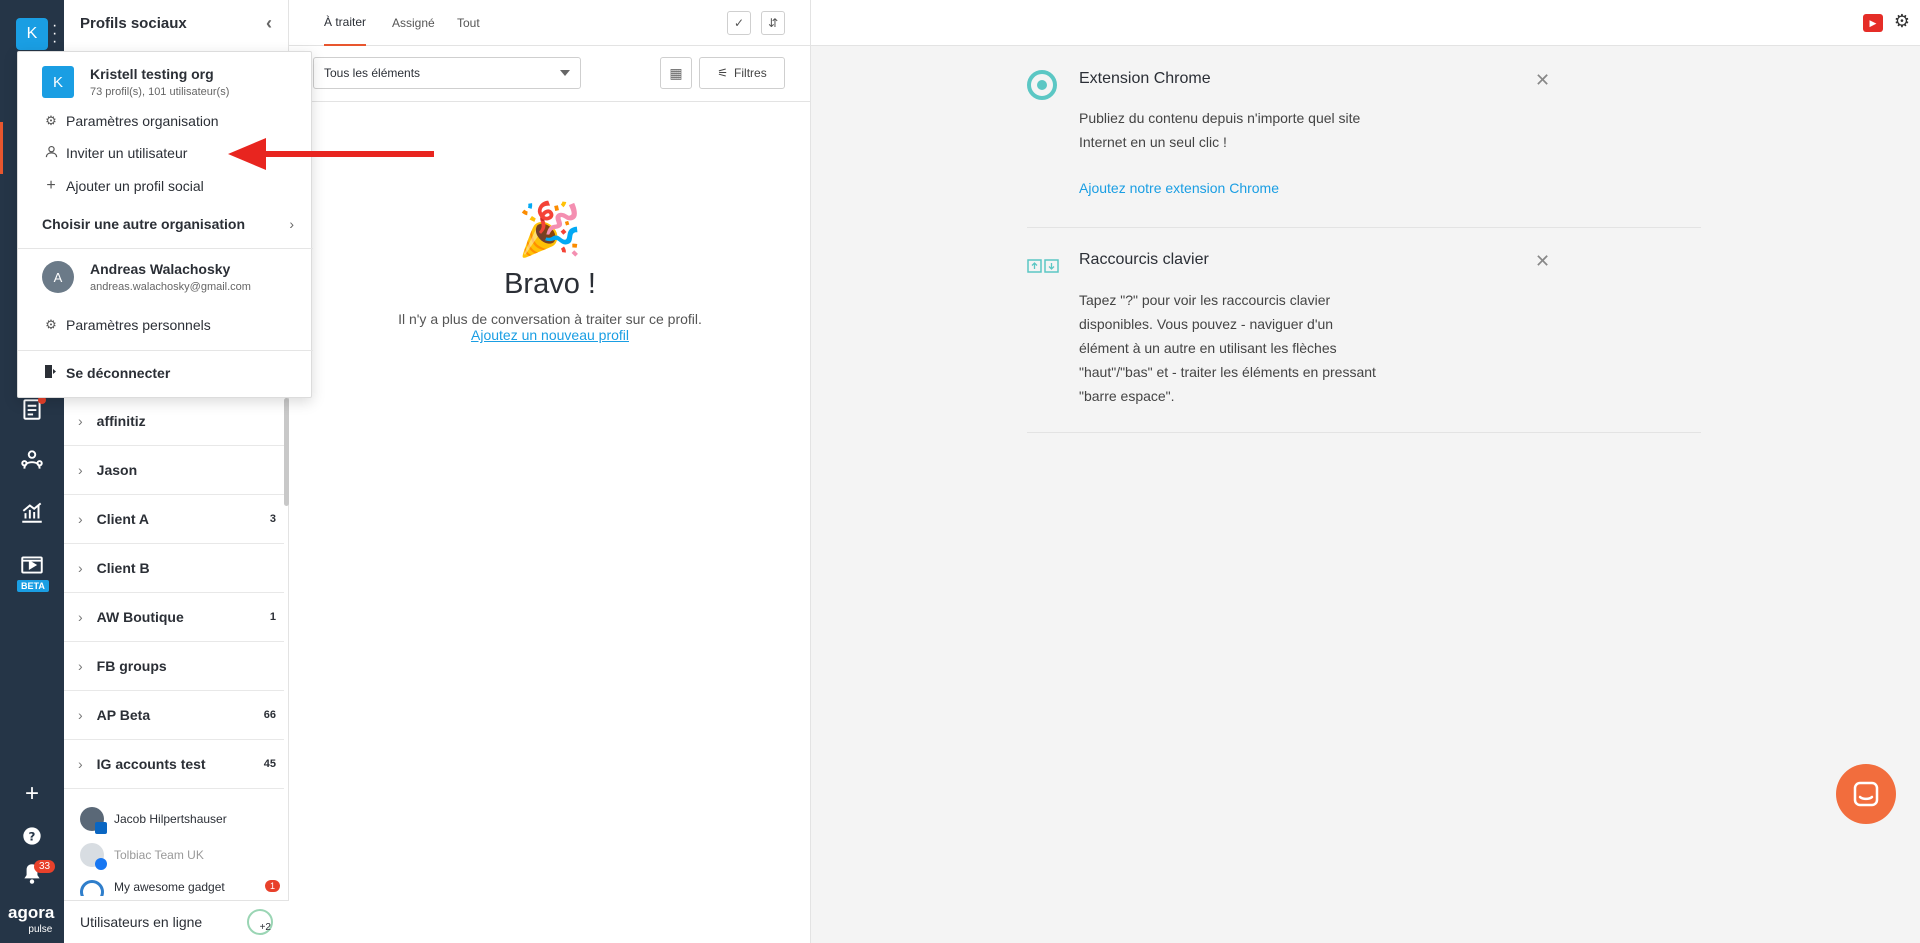 This screenshot has height=943, width=1920. I want to click on items-select: Tous les éléments, so click(447, 73).